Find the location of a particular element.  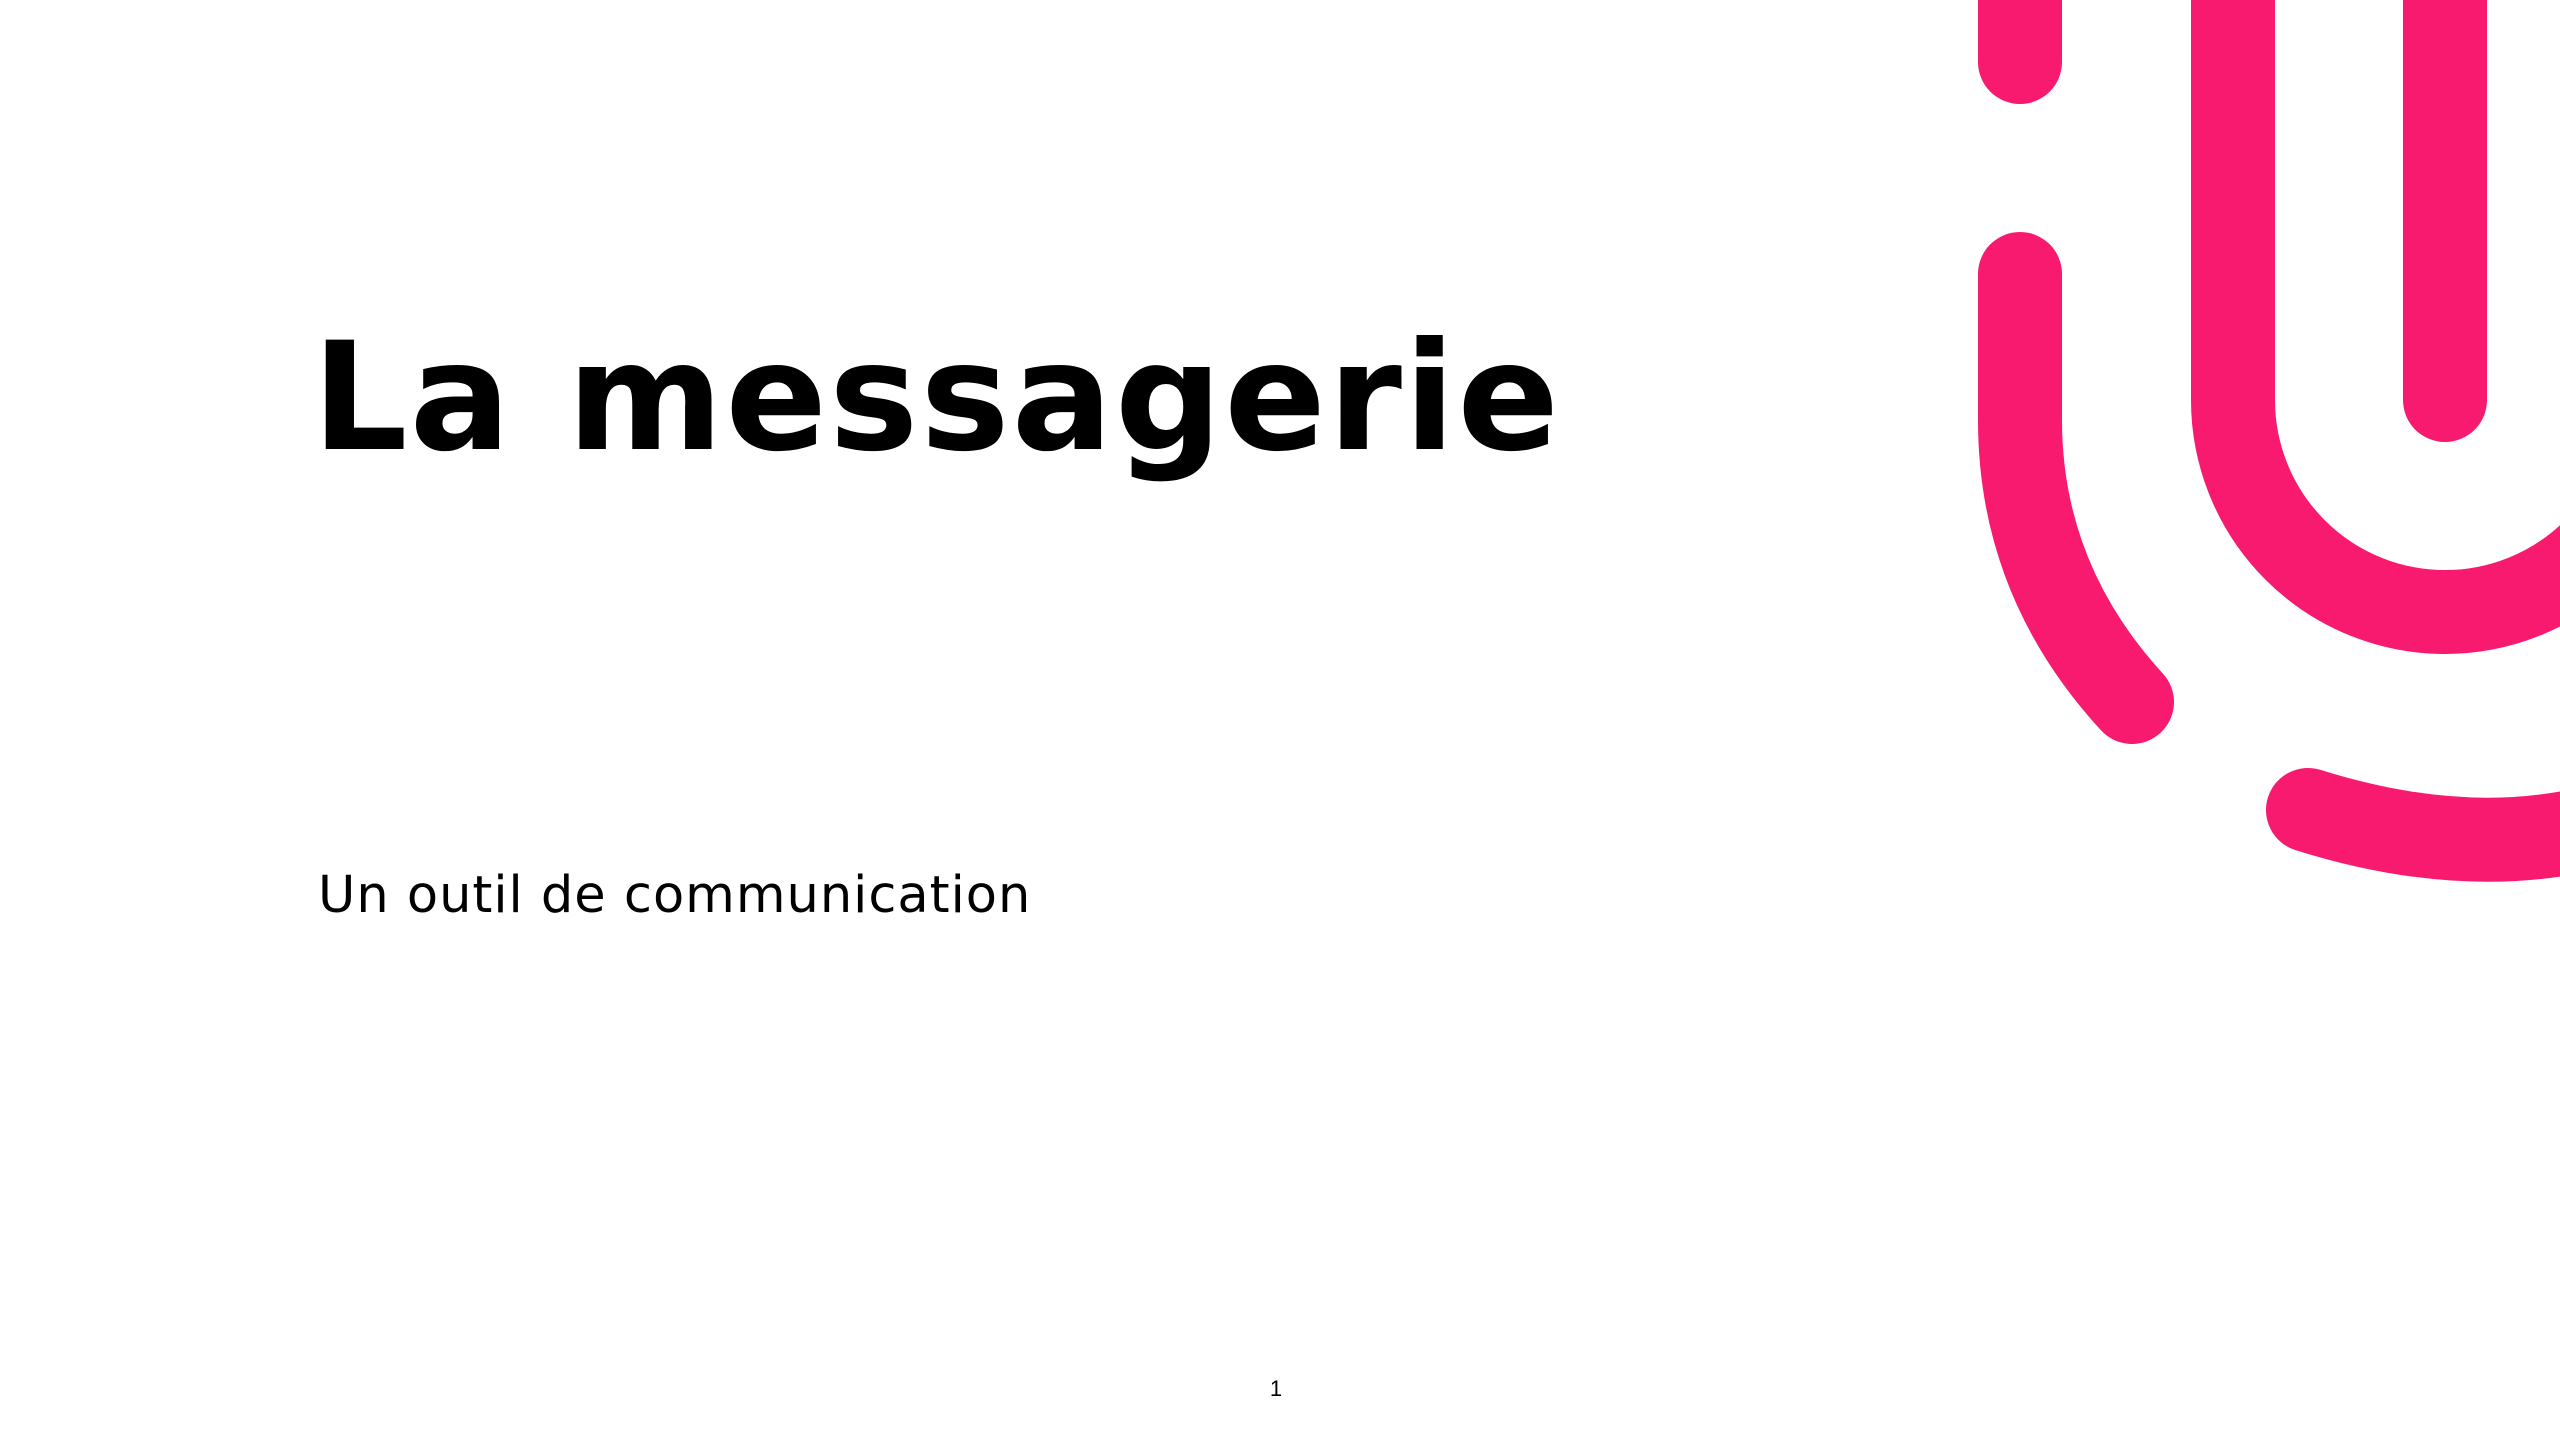

decorative-line-bottom-arc is located at coordinates (2413, 825).